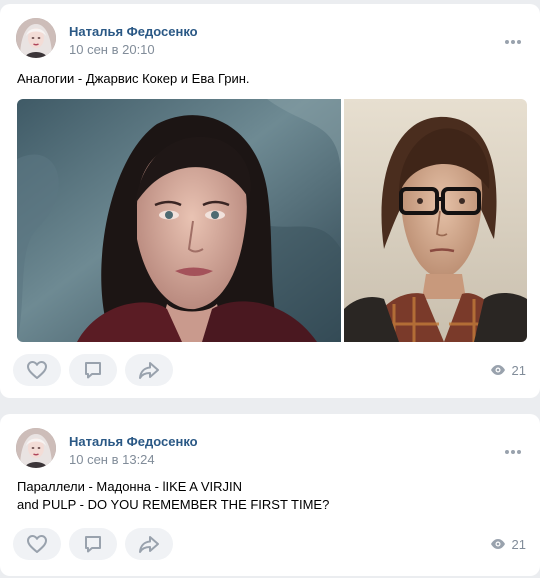 The height and width of the screenshot is (578, 540). I want to click on post-text-line: Аналогии - Джарвис Кокер и Ева Грин., so click(133, 78).